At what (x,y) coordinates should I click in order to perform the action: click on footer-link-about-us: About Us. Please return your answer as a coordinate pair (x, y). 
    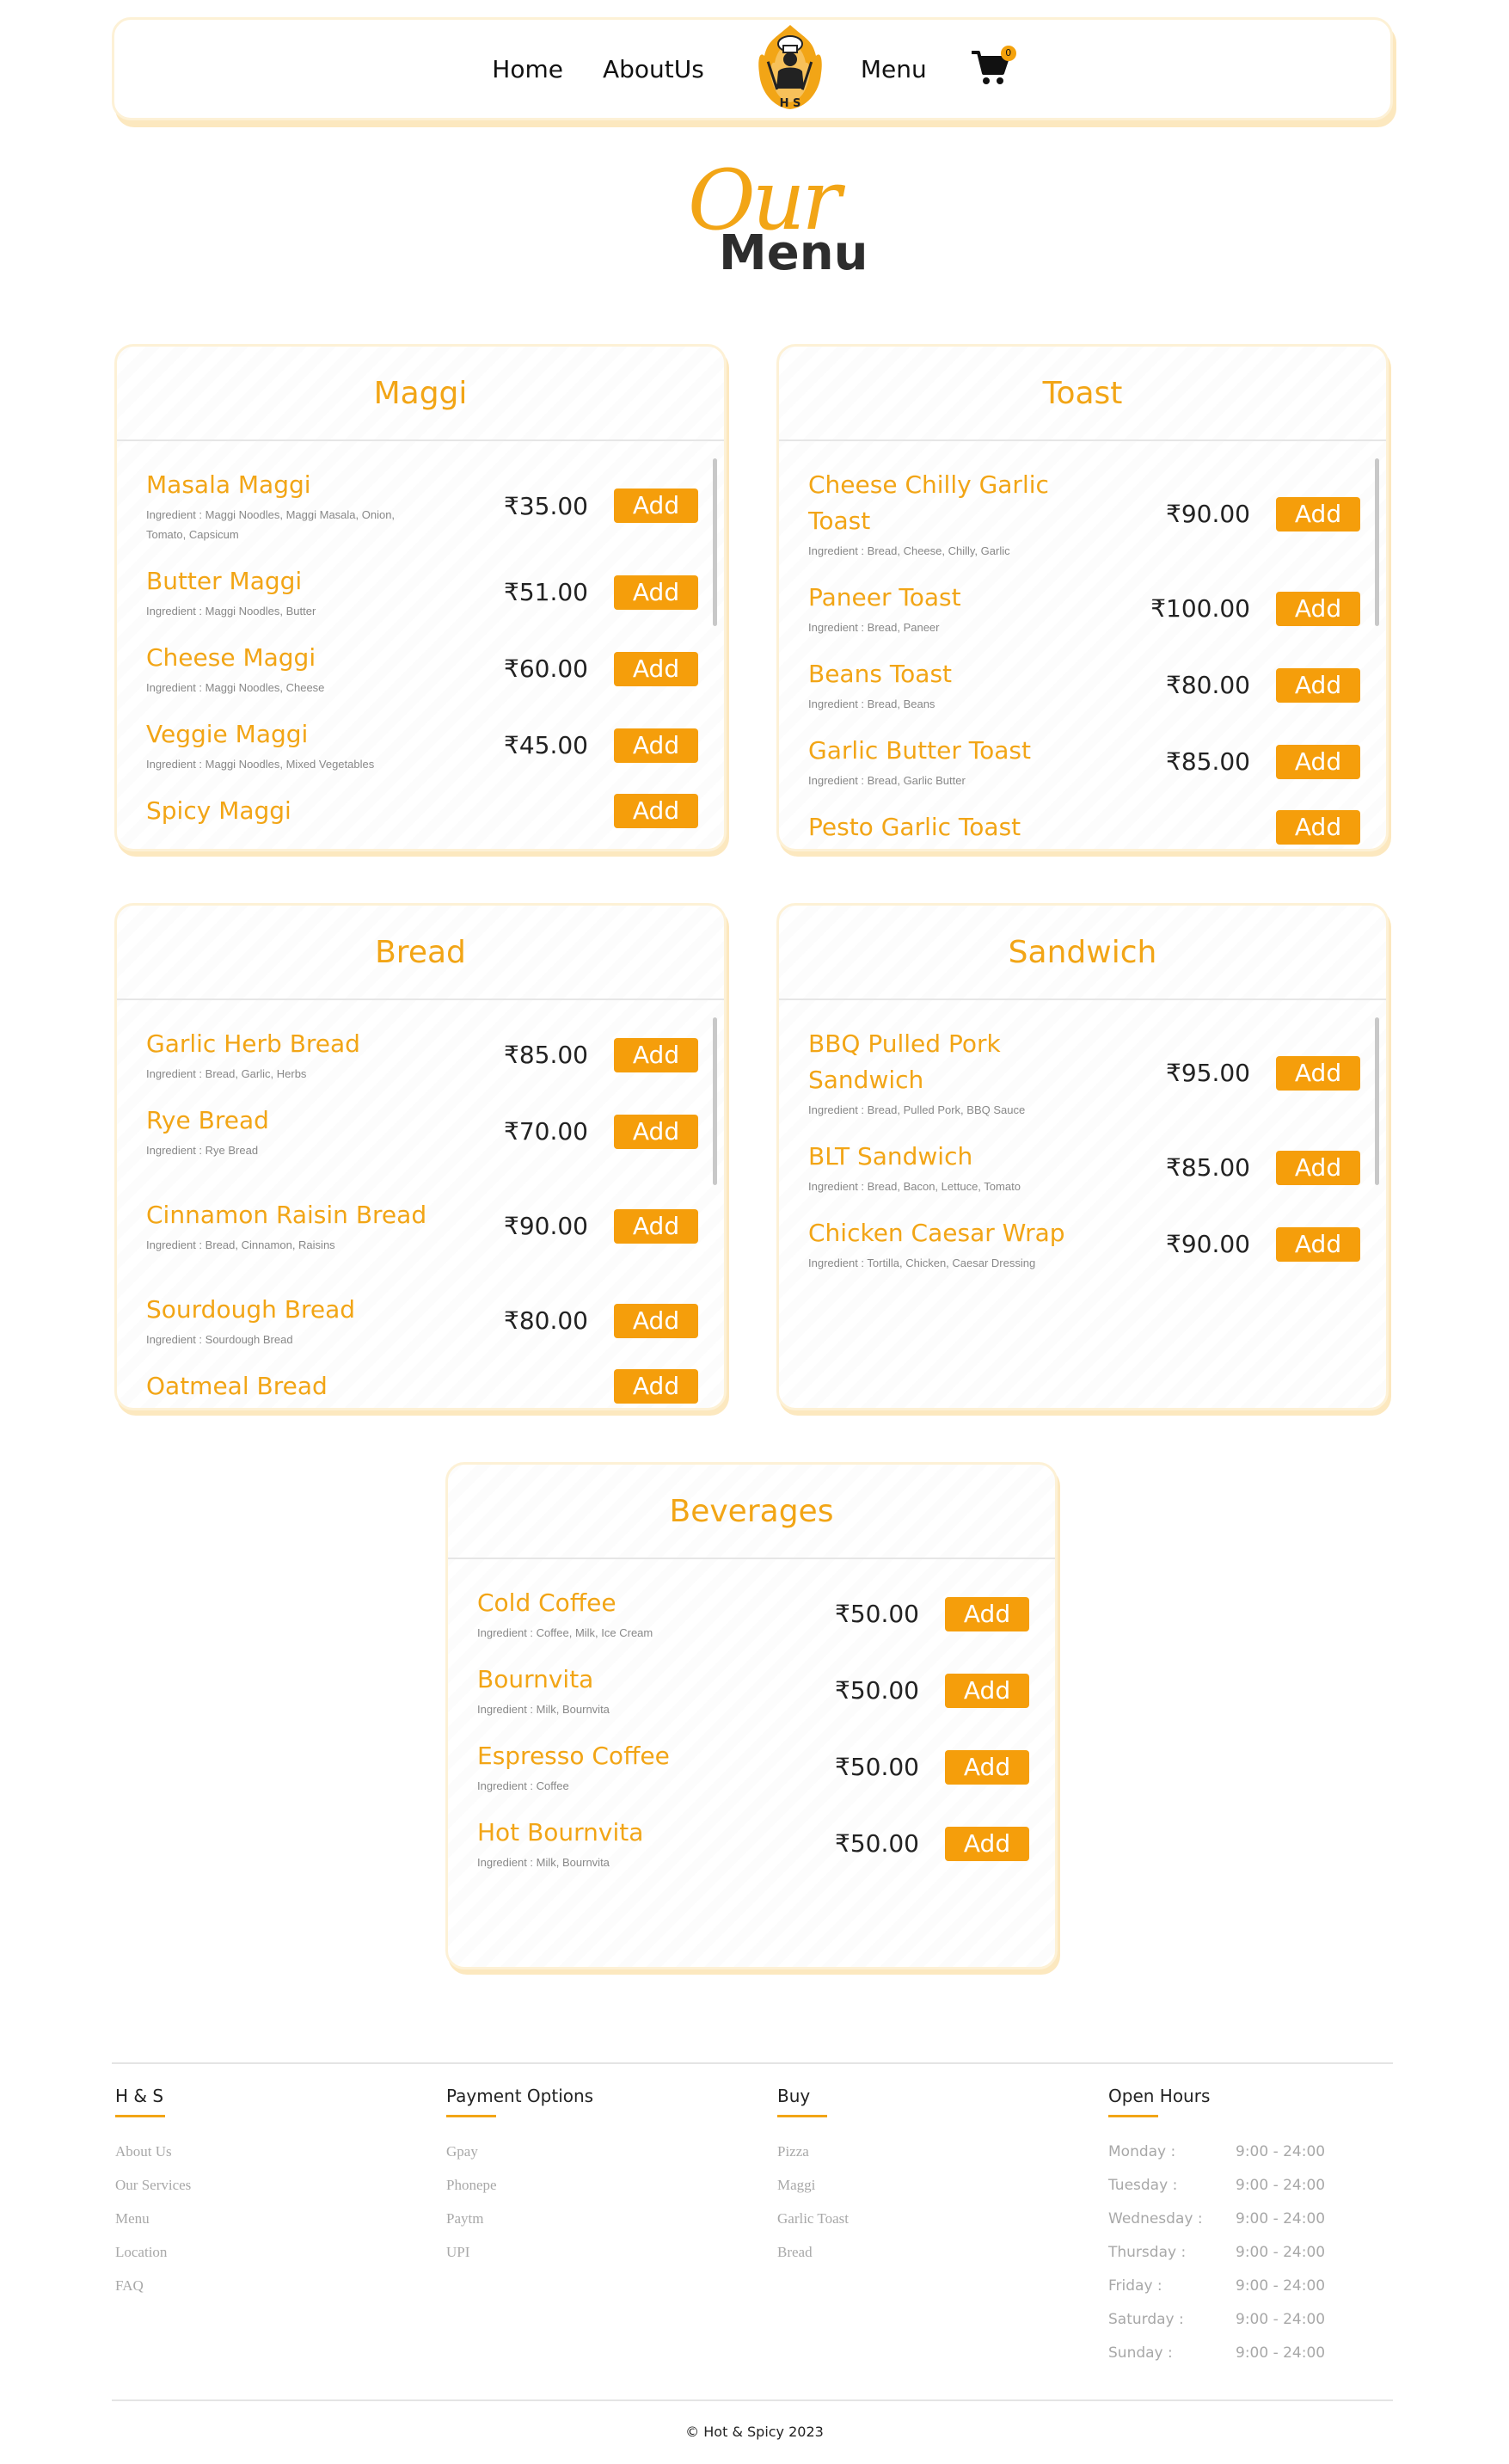
    Looking at the image, I should click on (153, 2160).